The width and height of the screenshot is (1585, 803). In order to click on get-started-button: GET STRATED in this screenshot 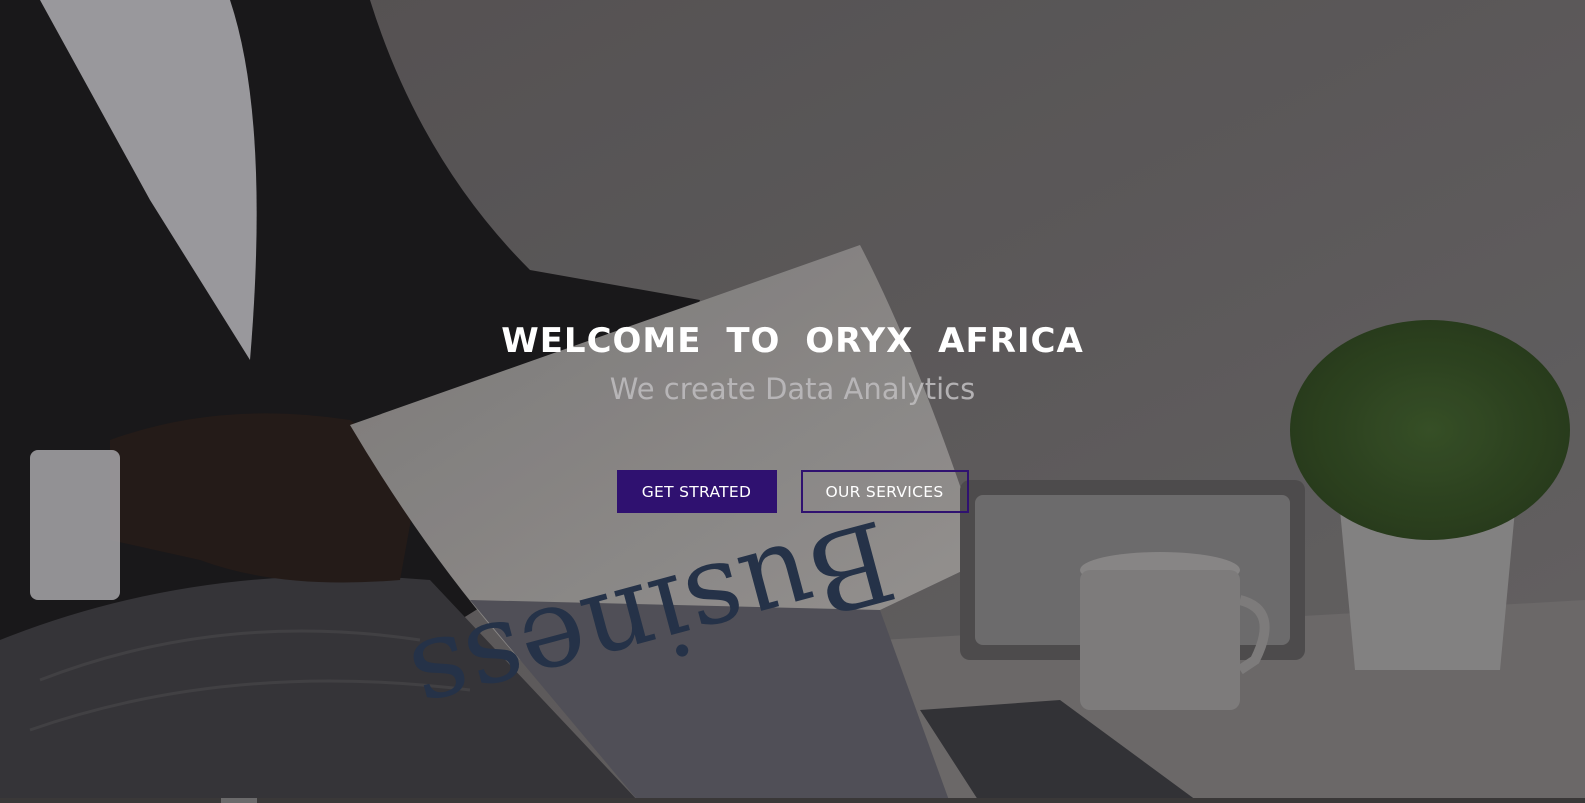, I will do `click(696, 491)`.